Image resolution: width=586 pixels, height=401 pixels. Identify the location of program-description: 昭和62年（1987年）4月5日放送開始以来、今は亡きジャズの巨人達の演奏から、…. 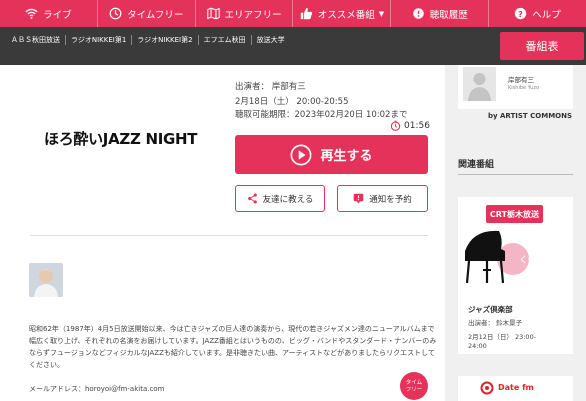
(233, 347).